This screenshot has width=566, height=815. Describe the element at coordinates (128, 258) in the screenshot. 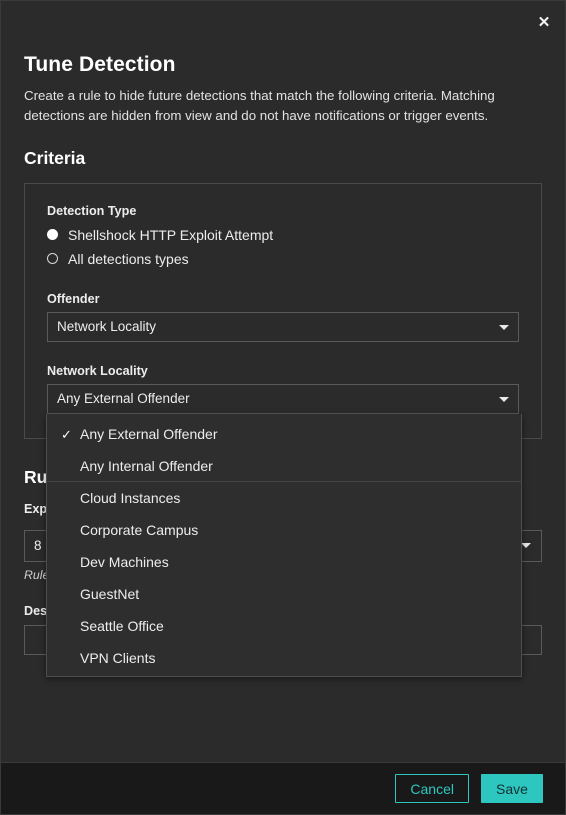

I see `radio-label: All detections types` at that location.